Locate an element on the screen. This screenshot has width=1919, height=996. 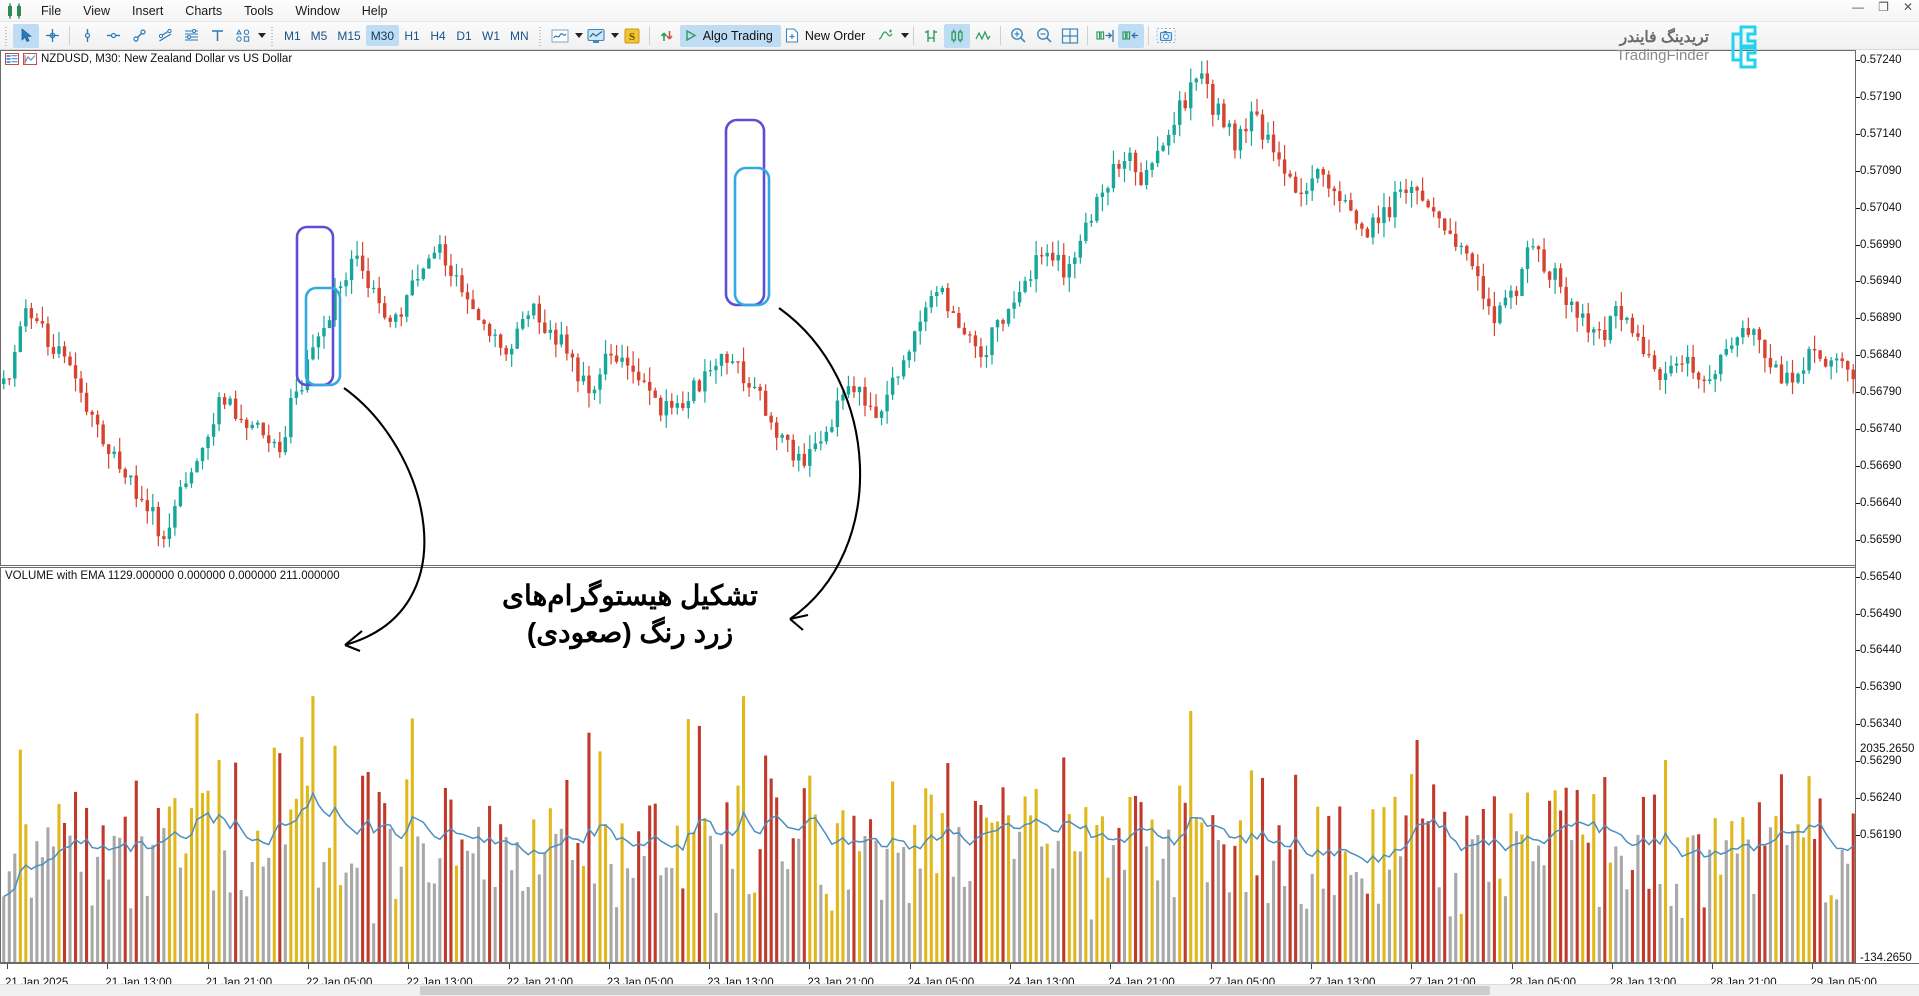
updown-arrows-icon is located at coordinates (667, 36).